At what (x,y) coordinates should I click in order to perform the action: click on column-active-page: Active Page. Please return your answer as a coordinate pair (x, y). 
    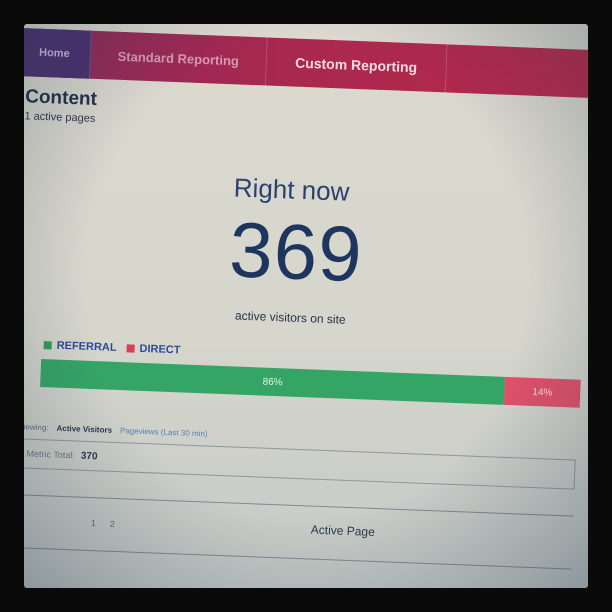
    Looking at the image, I should click on (343, 531).